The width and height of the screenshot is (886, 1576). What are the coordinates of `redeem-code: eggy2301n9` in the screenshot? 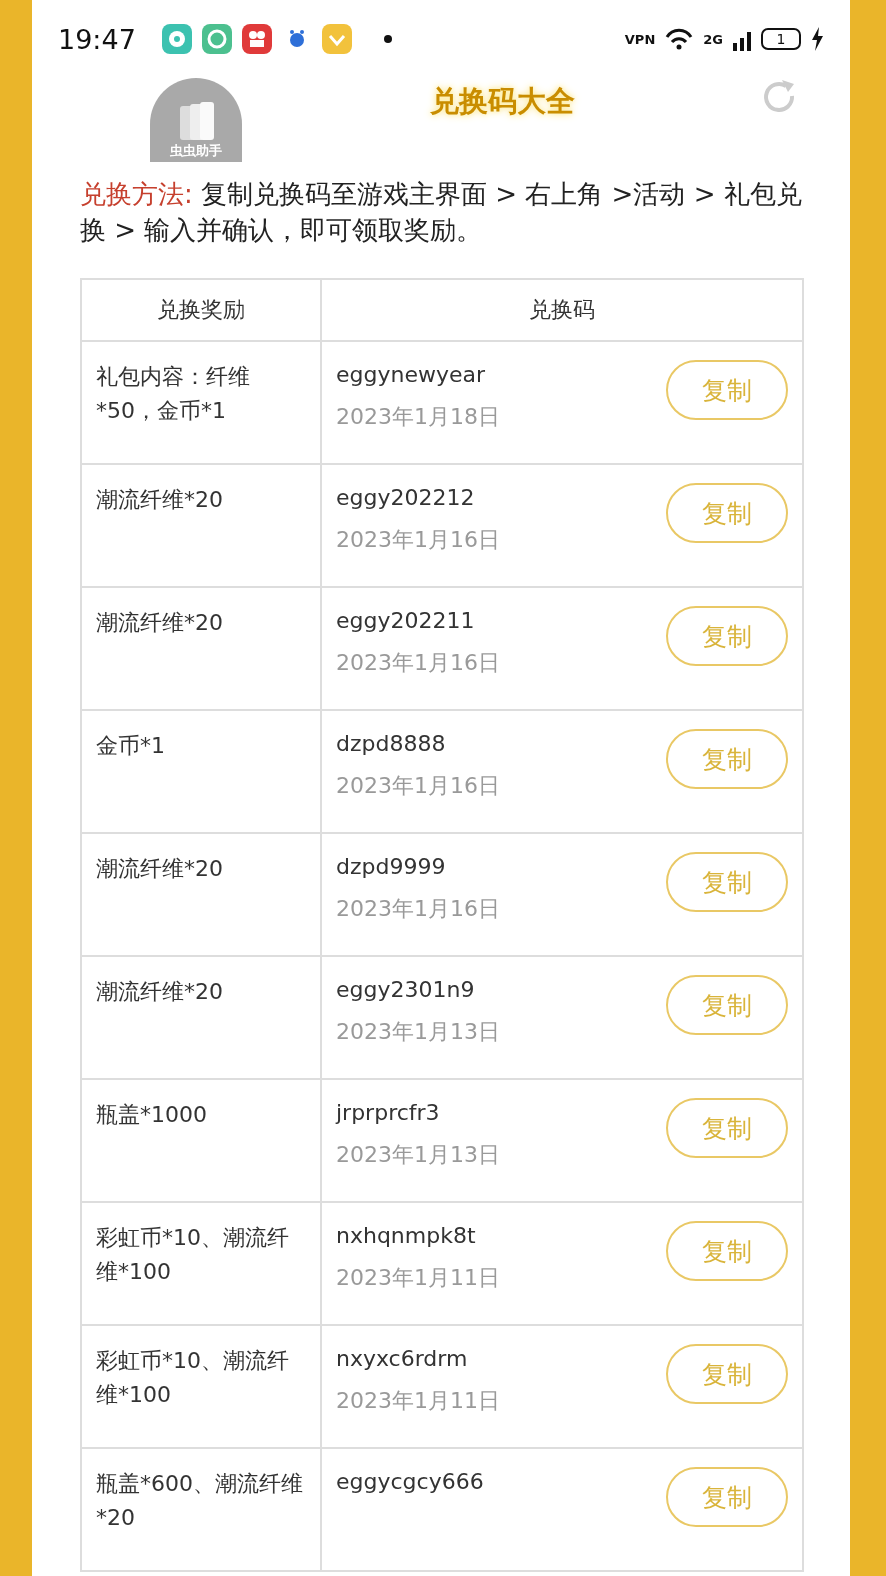 It's located at (406, 990).